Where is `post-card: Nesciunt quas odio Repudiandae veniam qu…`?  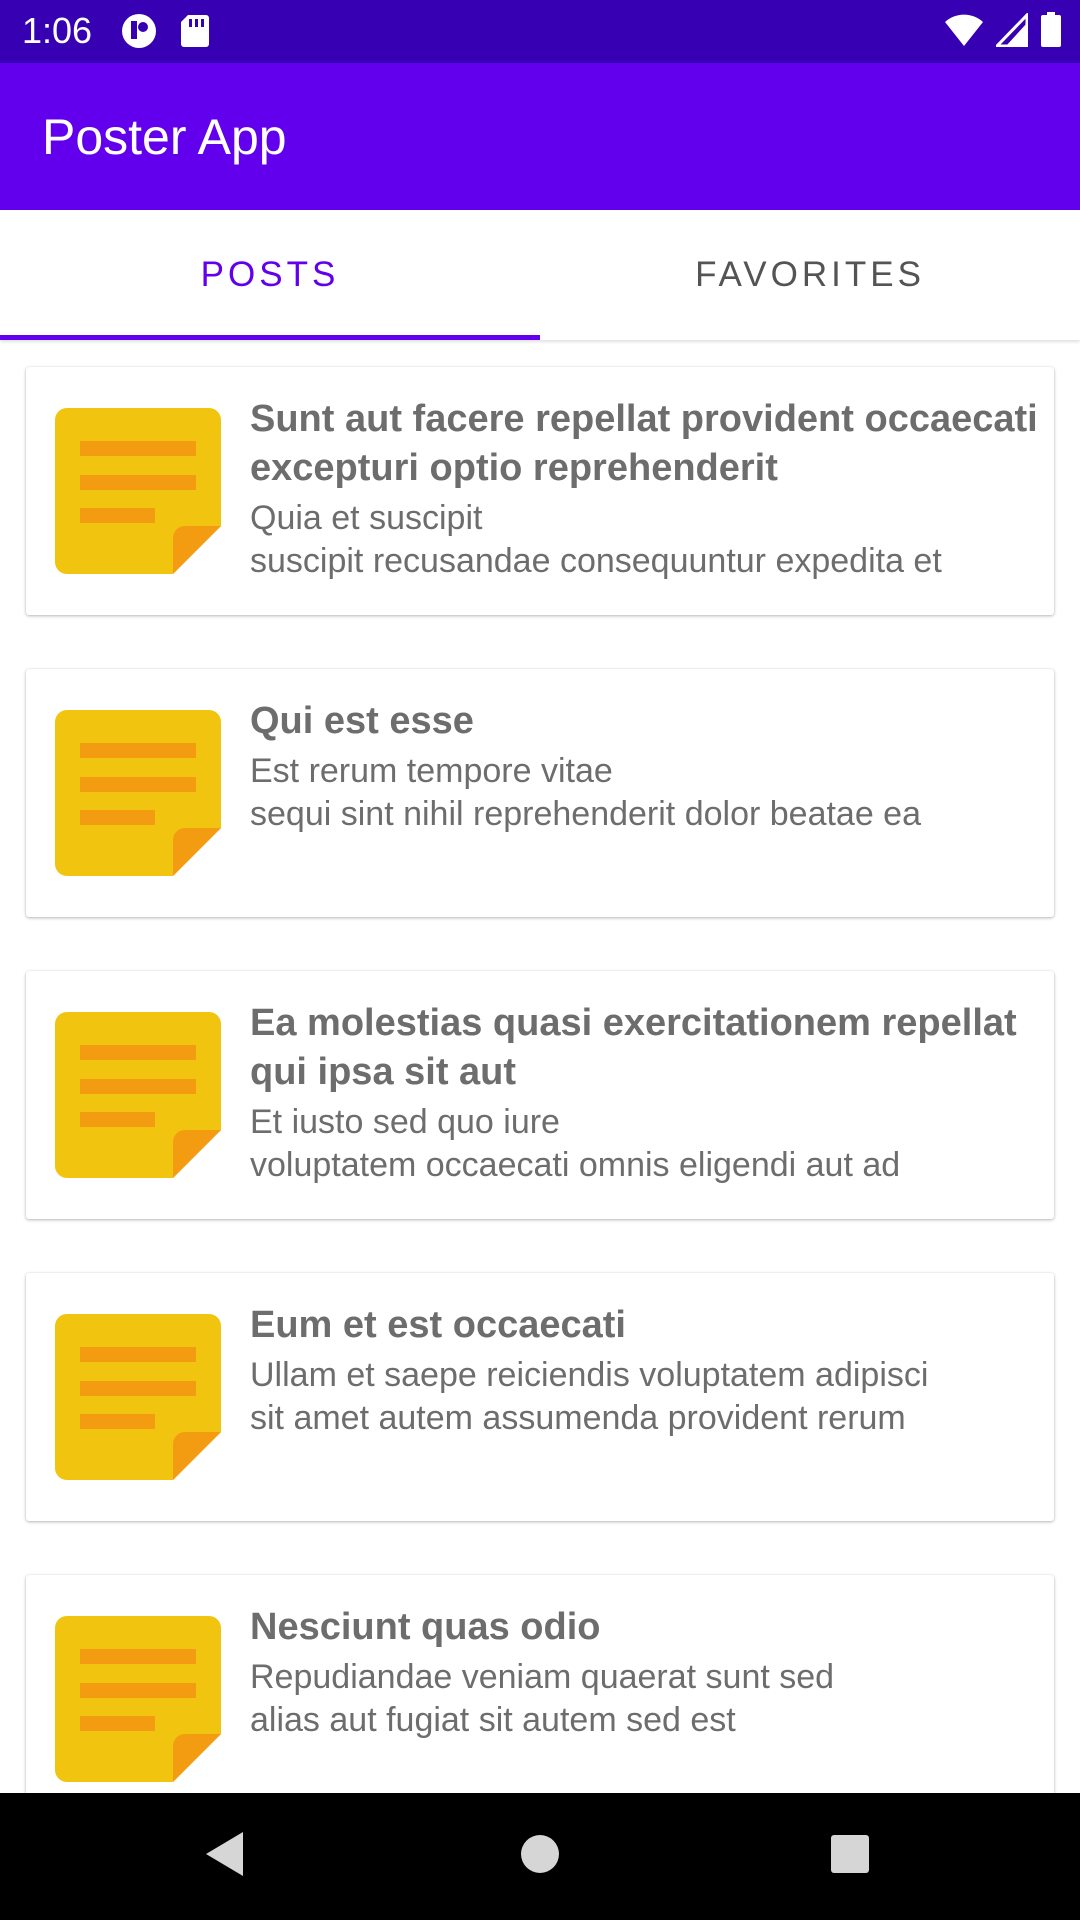
post-card: Nesciunt quas odio Repudiandae veniam qu… is located at coordinates (540, 1684).